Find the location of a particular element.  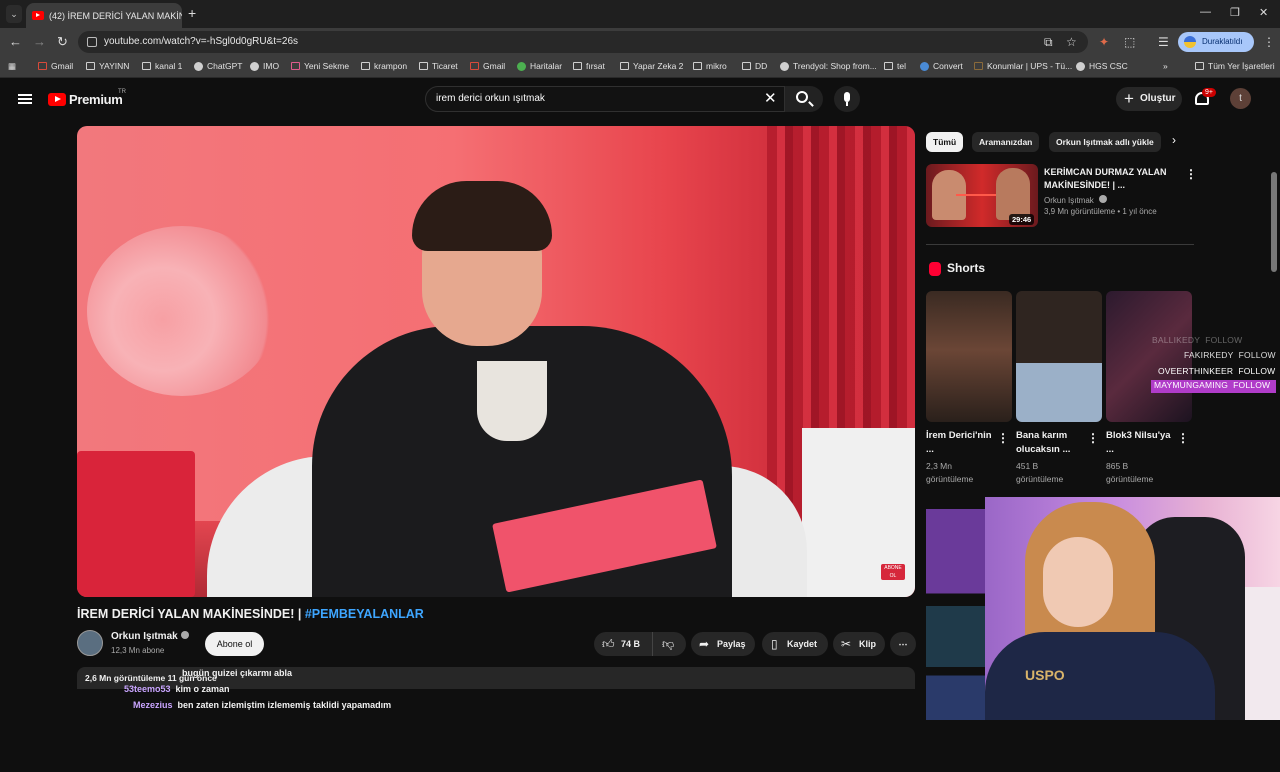

apps-grid-icon: ▦ is located at coordinates (12, 66).